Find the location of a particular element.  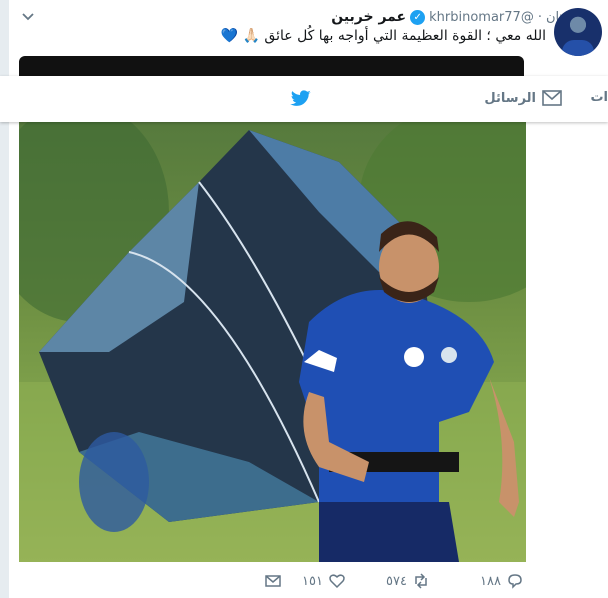

tweet-actions: ١٨٨ ٥٧٤ ١٥١ is located at coordinates (308, 584).